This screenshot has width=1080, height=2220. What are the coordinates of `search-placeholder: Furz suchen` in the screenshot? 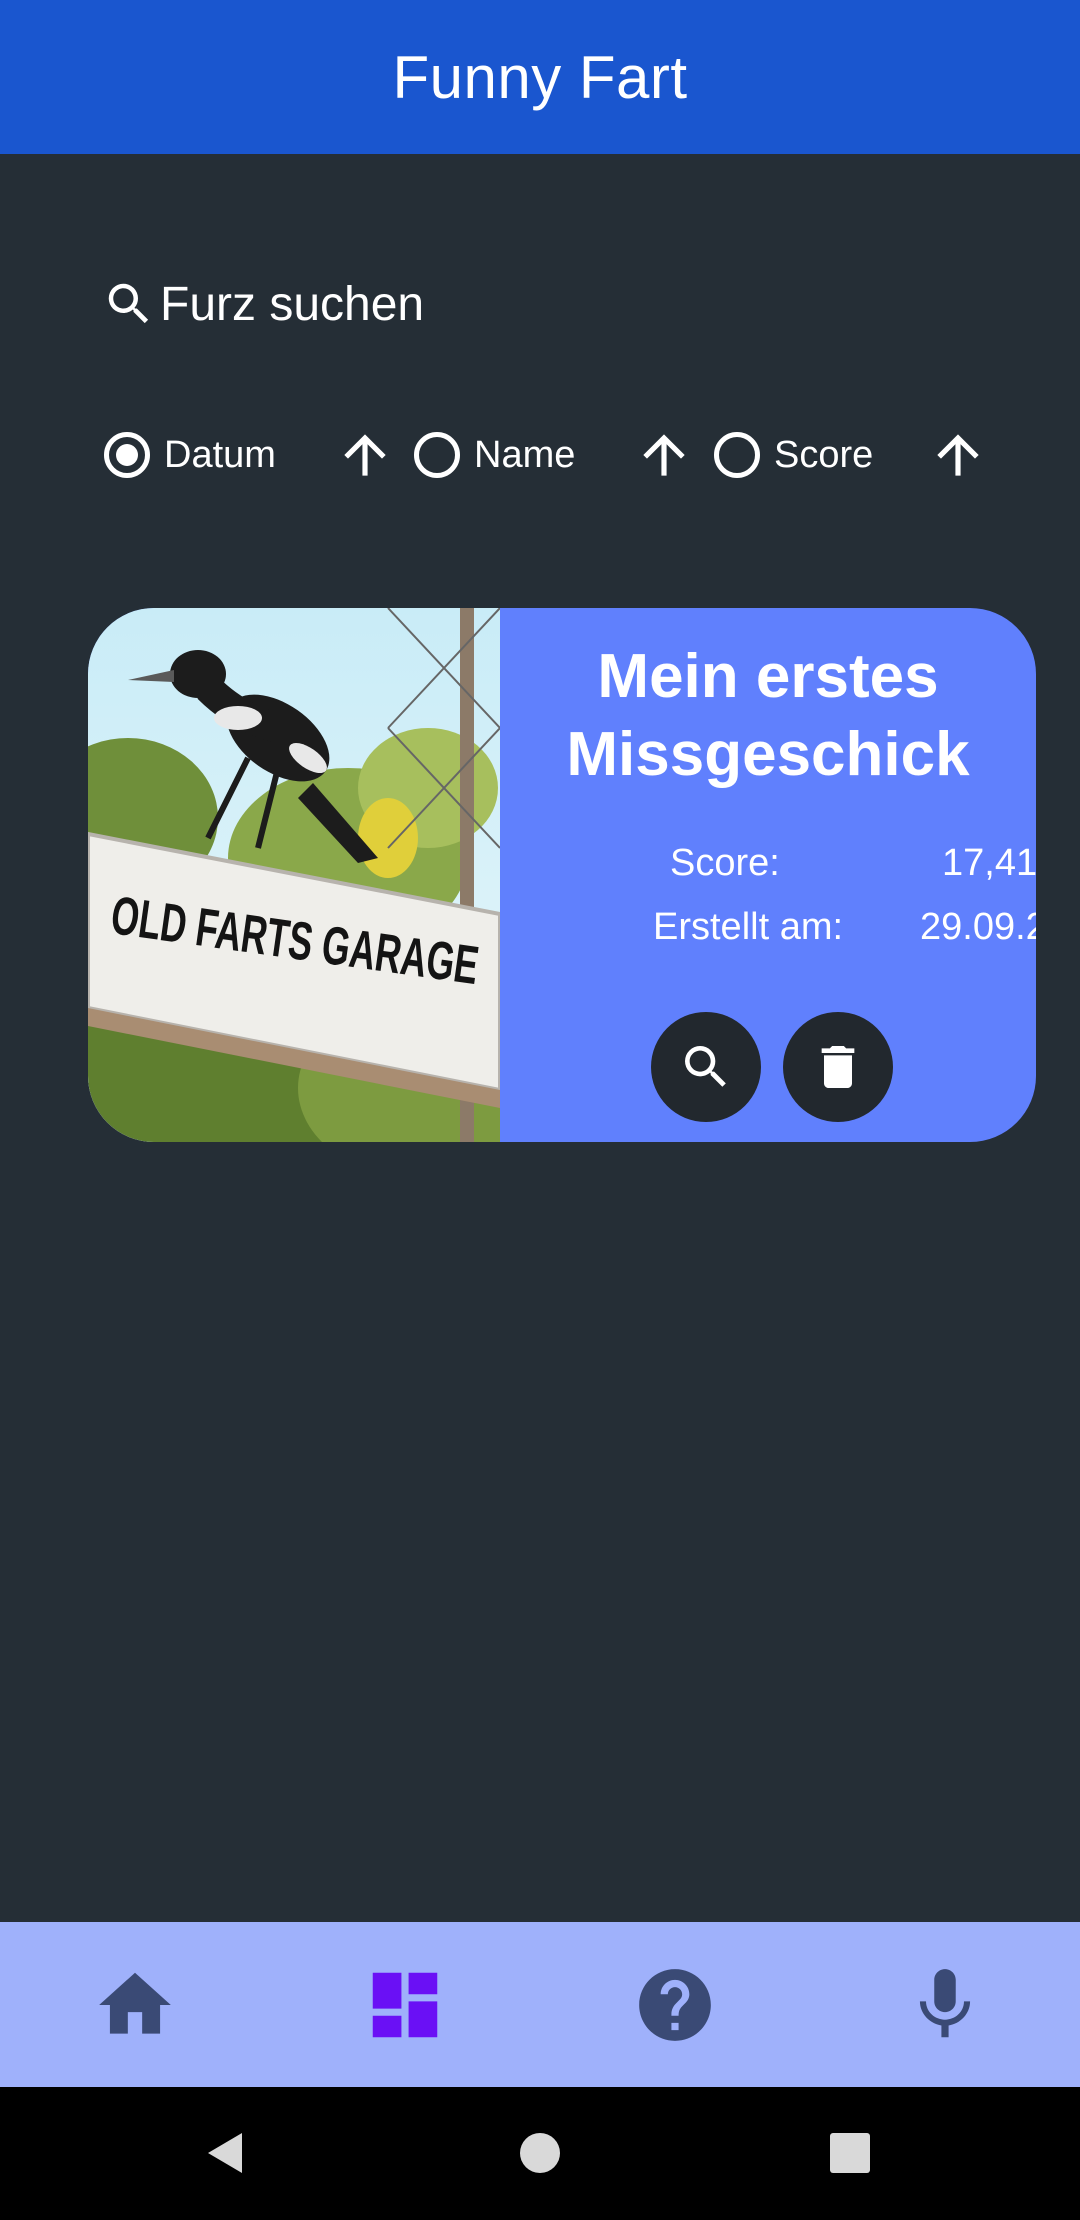 It's located at (292, 304).